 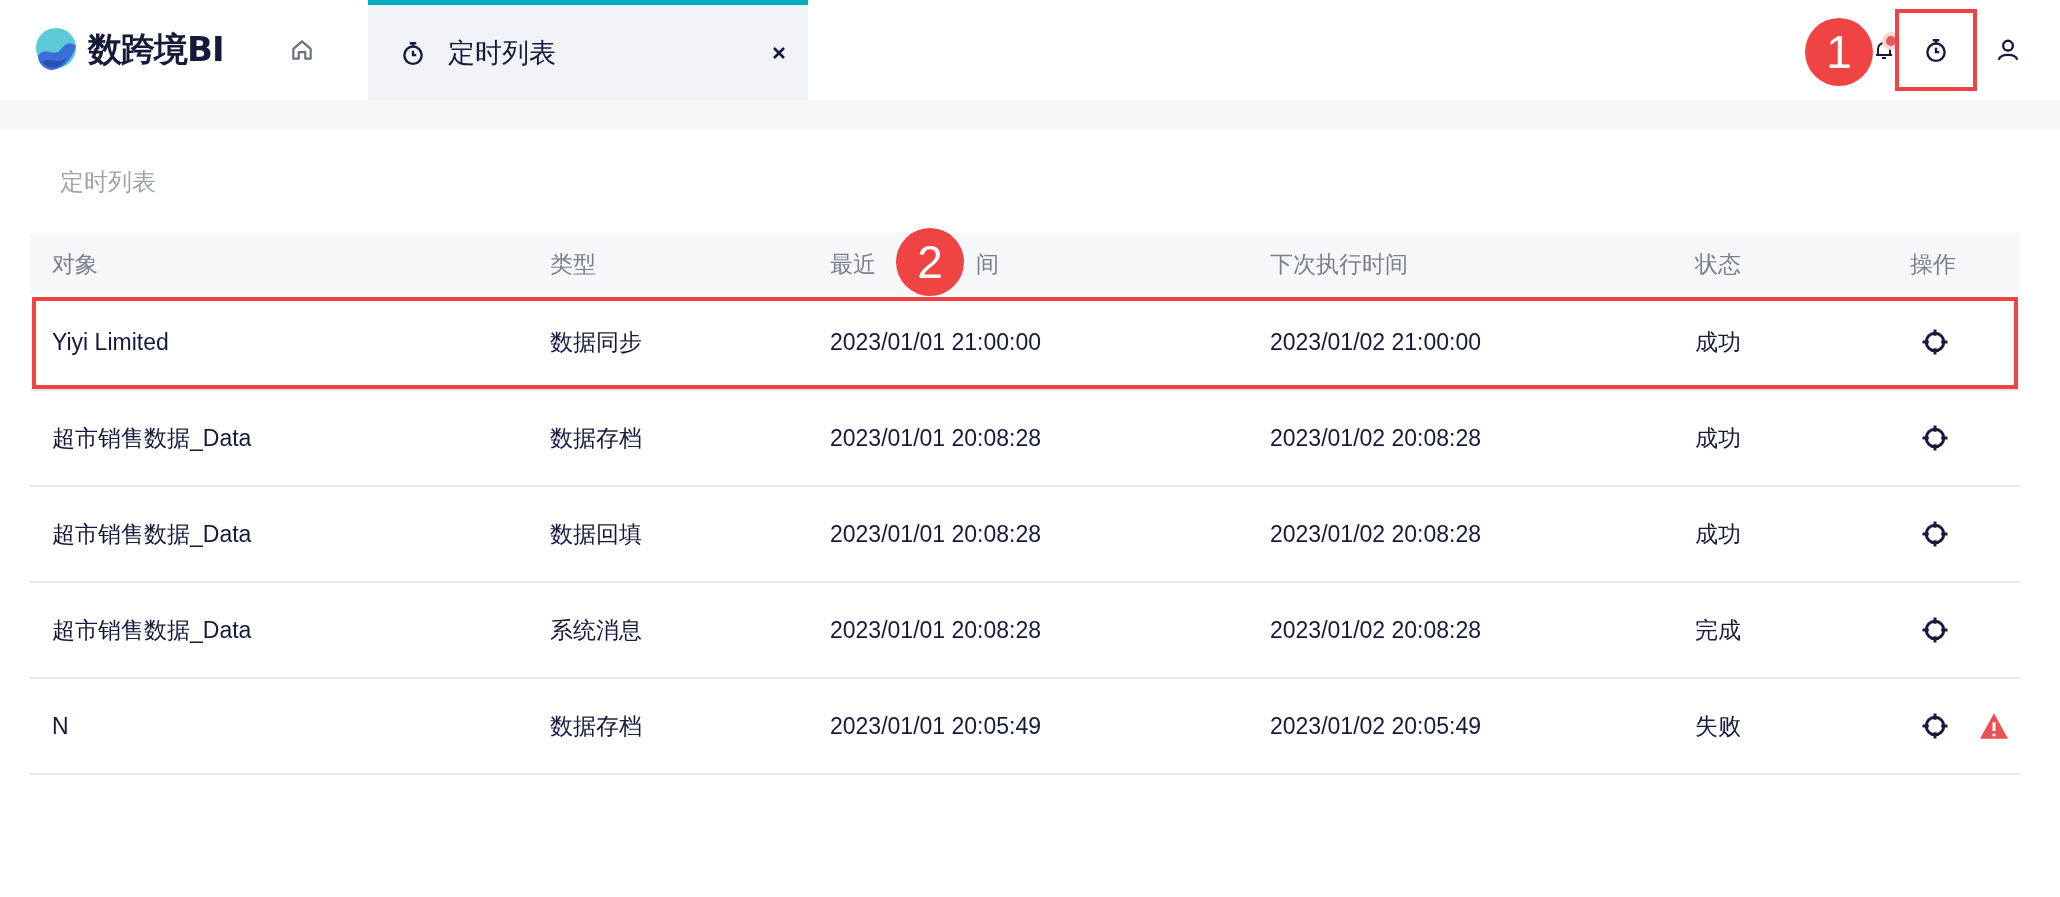 What do you see at coordinates (853, 264) in the screenshot?
I see `column-header: 最近` at bounding box center [853, 264].